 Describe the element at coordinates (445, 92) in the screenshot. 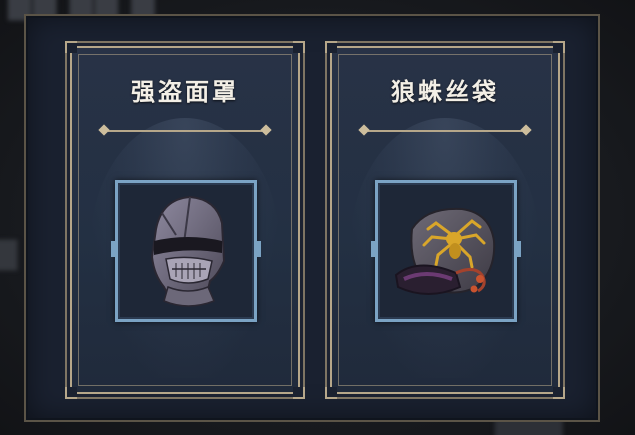

I see `item-name: 狼蛛丝袋` at that location.